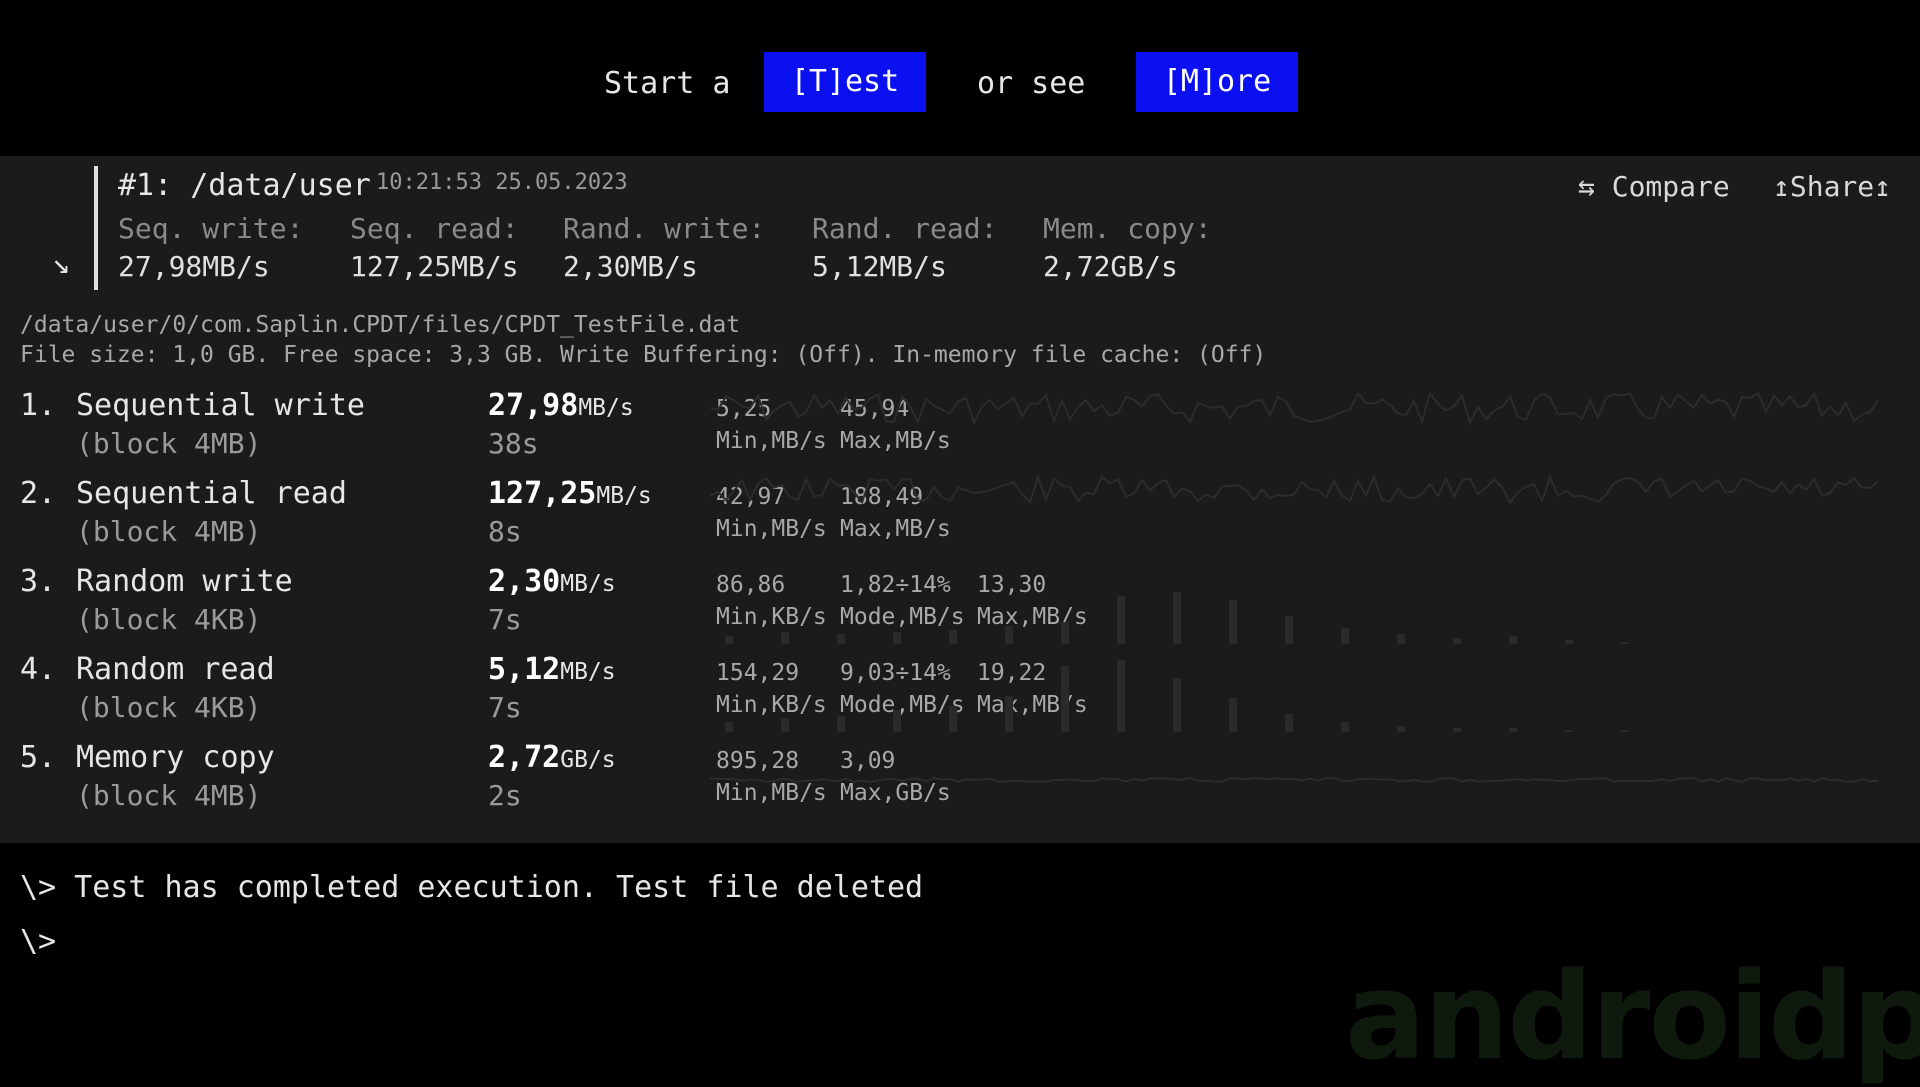 Image resolution: width=1920 pixels, height=1087 pixels. Describe the element at coordinates (502, 182) in the screenshot. I see `run-timestamp: 10:21:53 25.05.2023` at that location.